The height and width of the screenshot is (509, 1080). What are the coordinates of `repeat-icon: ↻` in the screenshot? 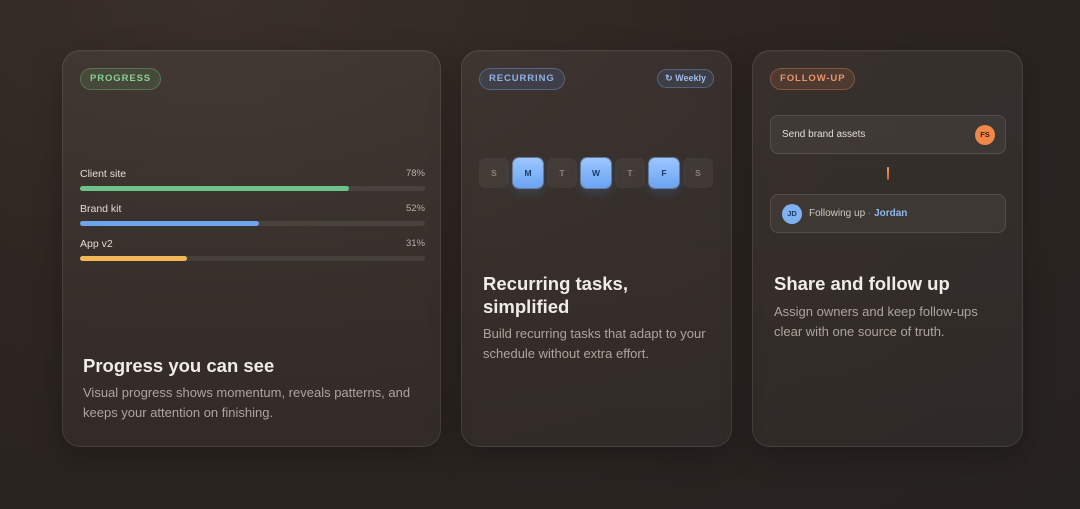 It's located at (669, 78).